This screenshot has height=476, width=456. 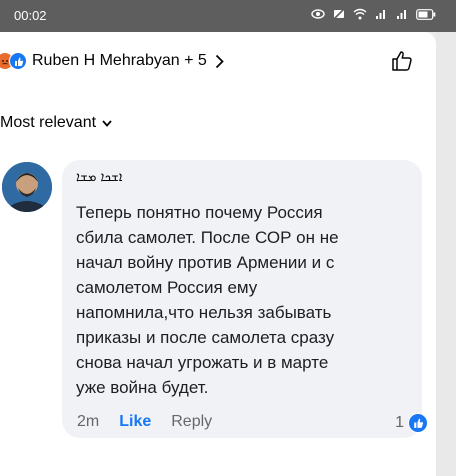 What do you see at coordinates (135, 422) in the screenshot?
I see `like-comment-button: Like` at bounding box center [135, 422].